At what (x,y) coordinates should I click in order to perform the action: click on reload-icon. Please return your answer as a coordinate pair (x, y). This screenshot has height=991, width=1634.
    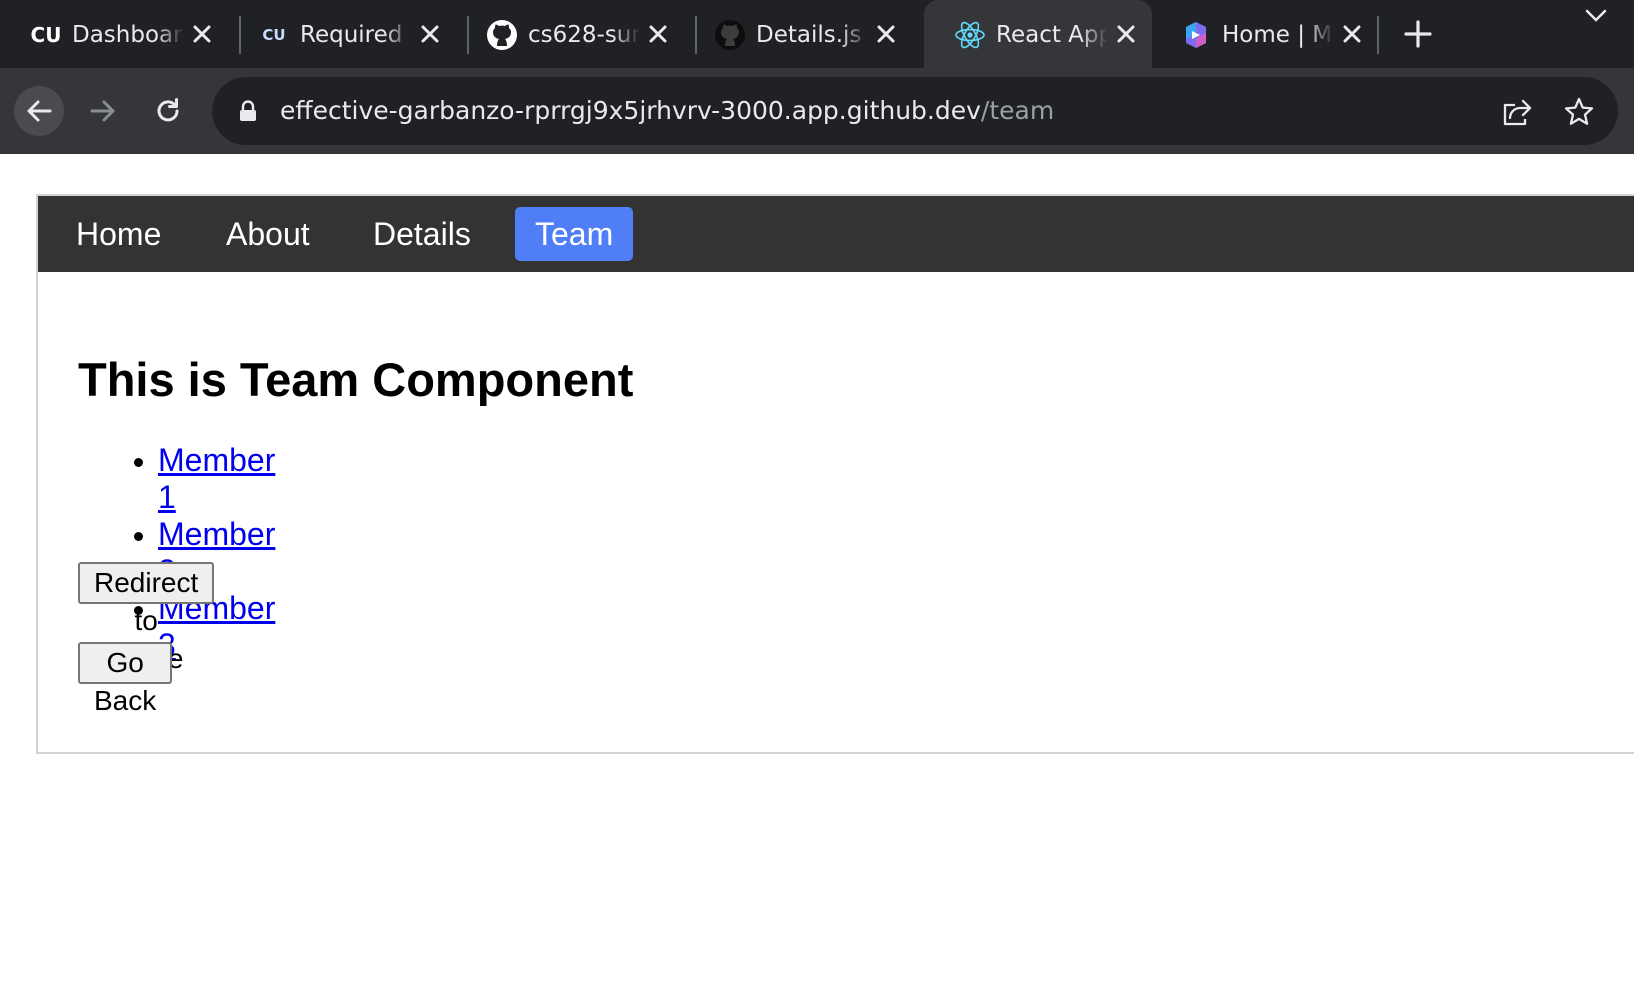
    Looking at the image, I should click on (168, 110).